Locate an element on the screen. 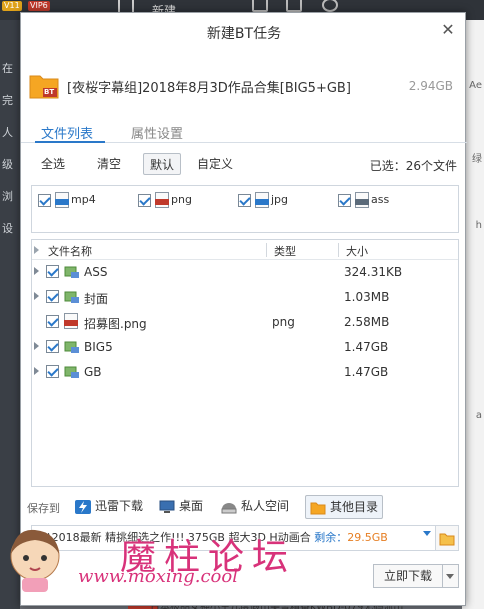  selected-count: 已选：26个文件 is located at coordinates (413, 166).